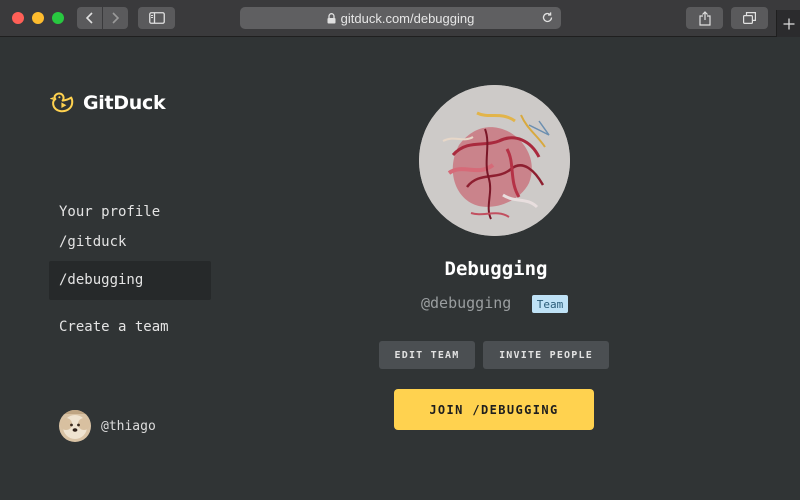 This screenshot has height=500, width=800. What do you see at coordinates (331, 18) in the screenshot?
I see `lock-icon` at bounding box center [331, 18].